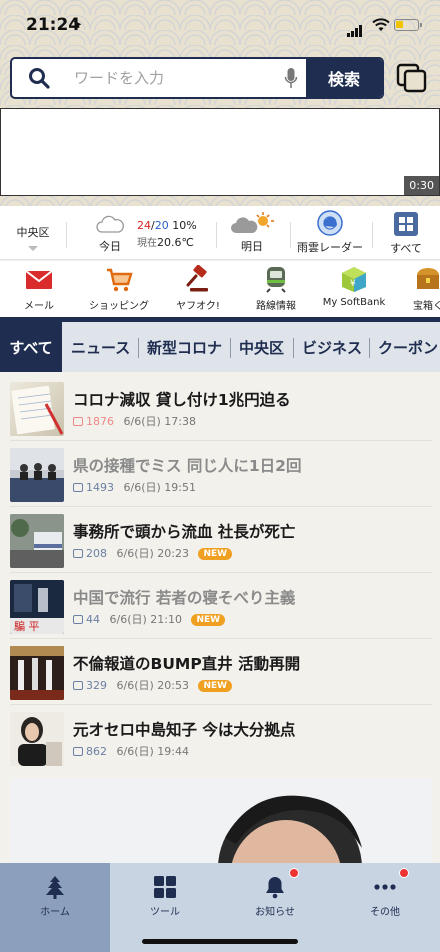 This screenshot has width=440, height=952. I want to click on news-meta: 1493 6/6(日) 19:51, so click(134, 487).